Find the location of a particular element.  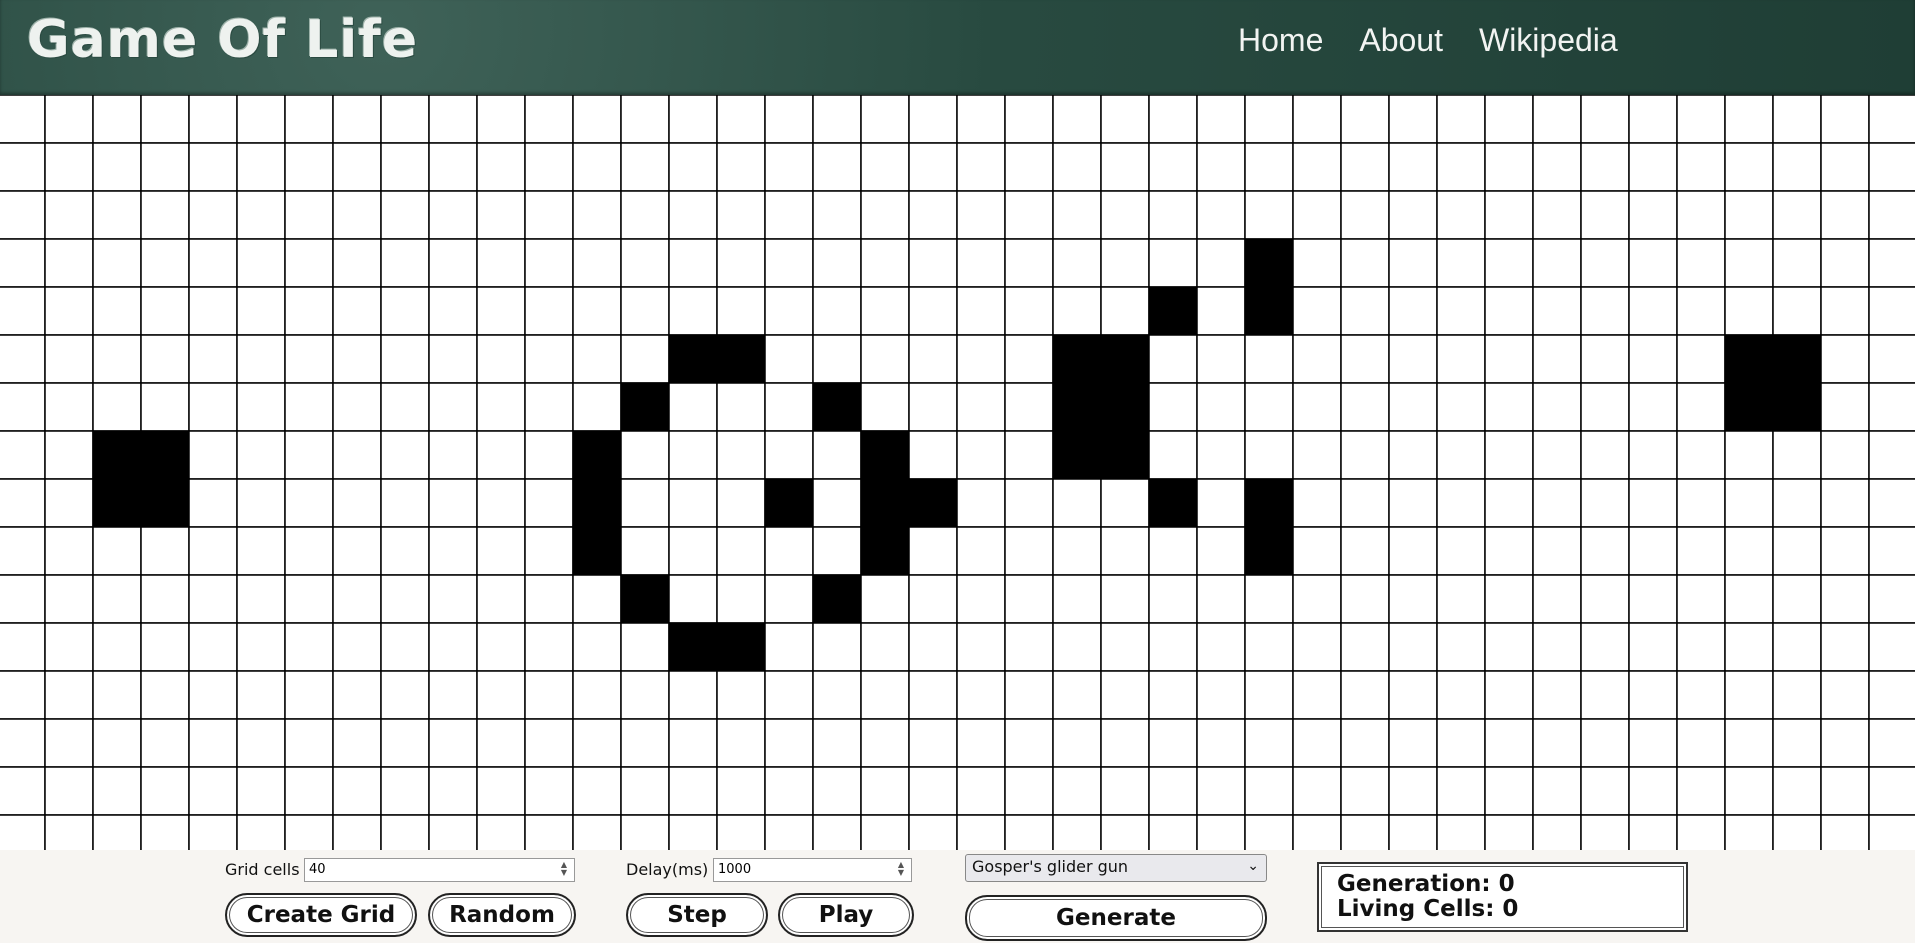

delay-spinner-icon: ▲ ▼ is located at coordinates (901, 870).